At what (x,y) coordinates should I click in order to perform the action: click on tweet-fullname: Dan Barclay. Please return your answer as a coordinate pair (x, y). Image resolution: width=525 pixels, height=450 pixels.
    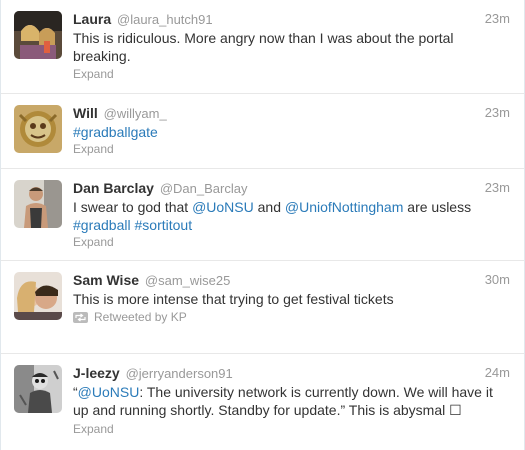
    Looking at the image, I should click on (113, 188).